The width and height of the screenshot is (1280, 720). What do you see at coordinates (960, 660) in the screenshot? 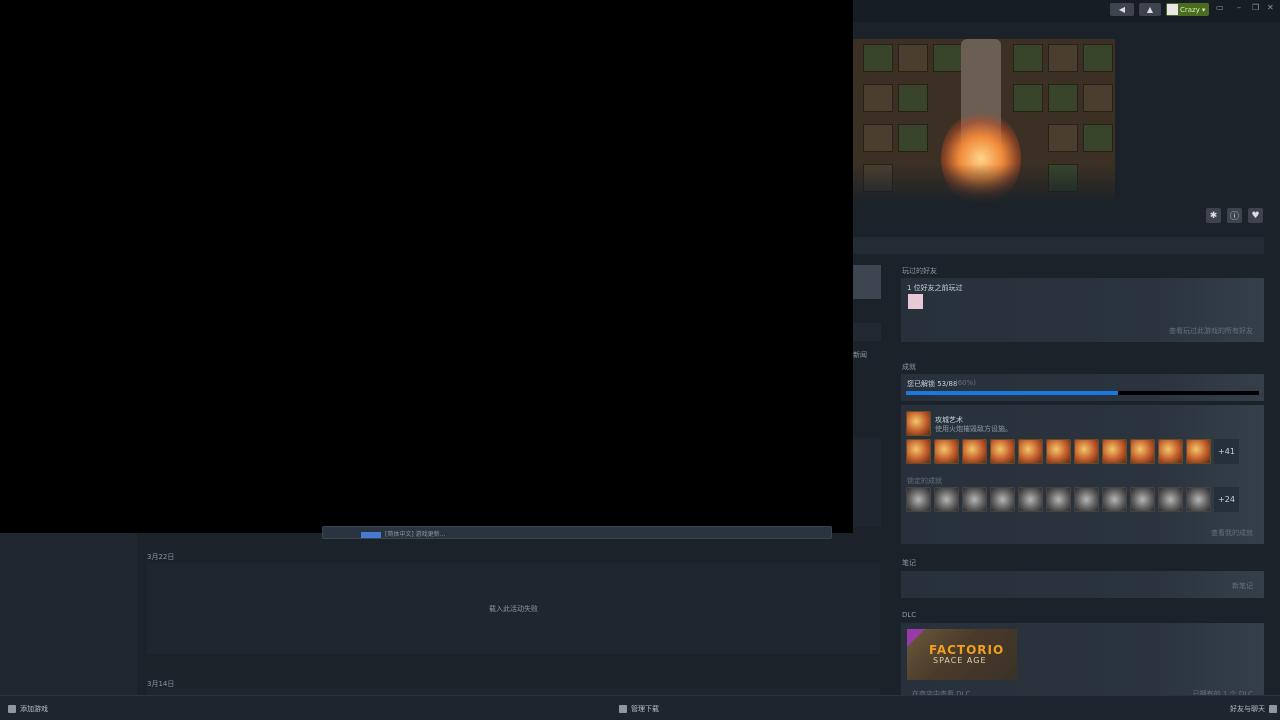
I see `dlc-logo-subtext: SPACE AGE` at bounding box center [960, 660].